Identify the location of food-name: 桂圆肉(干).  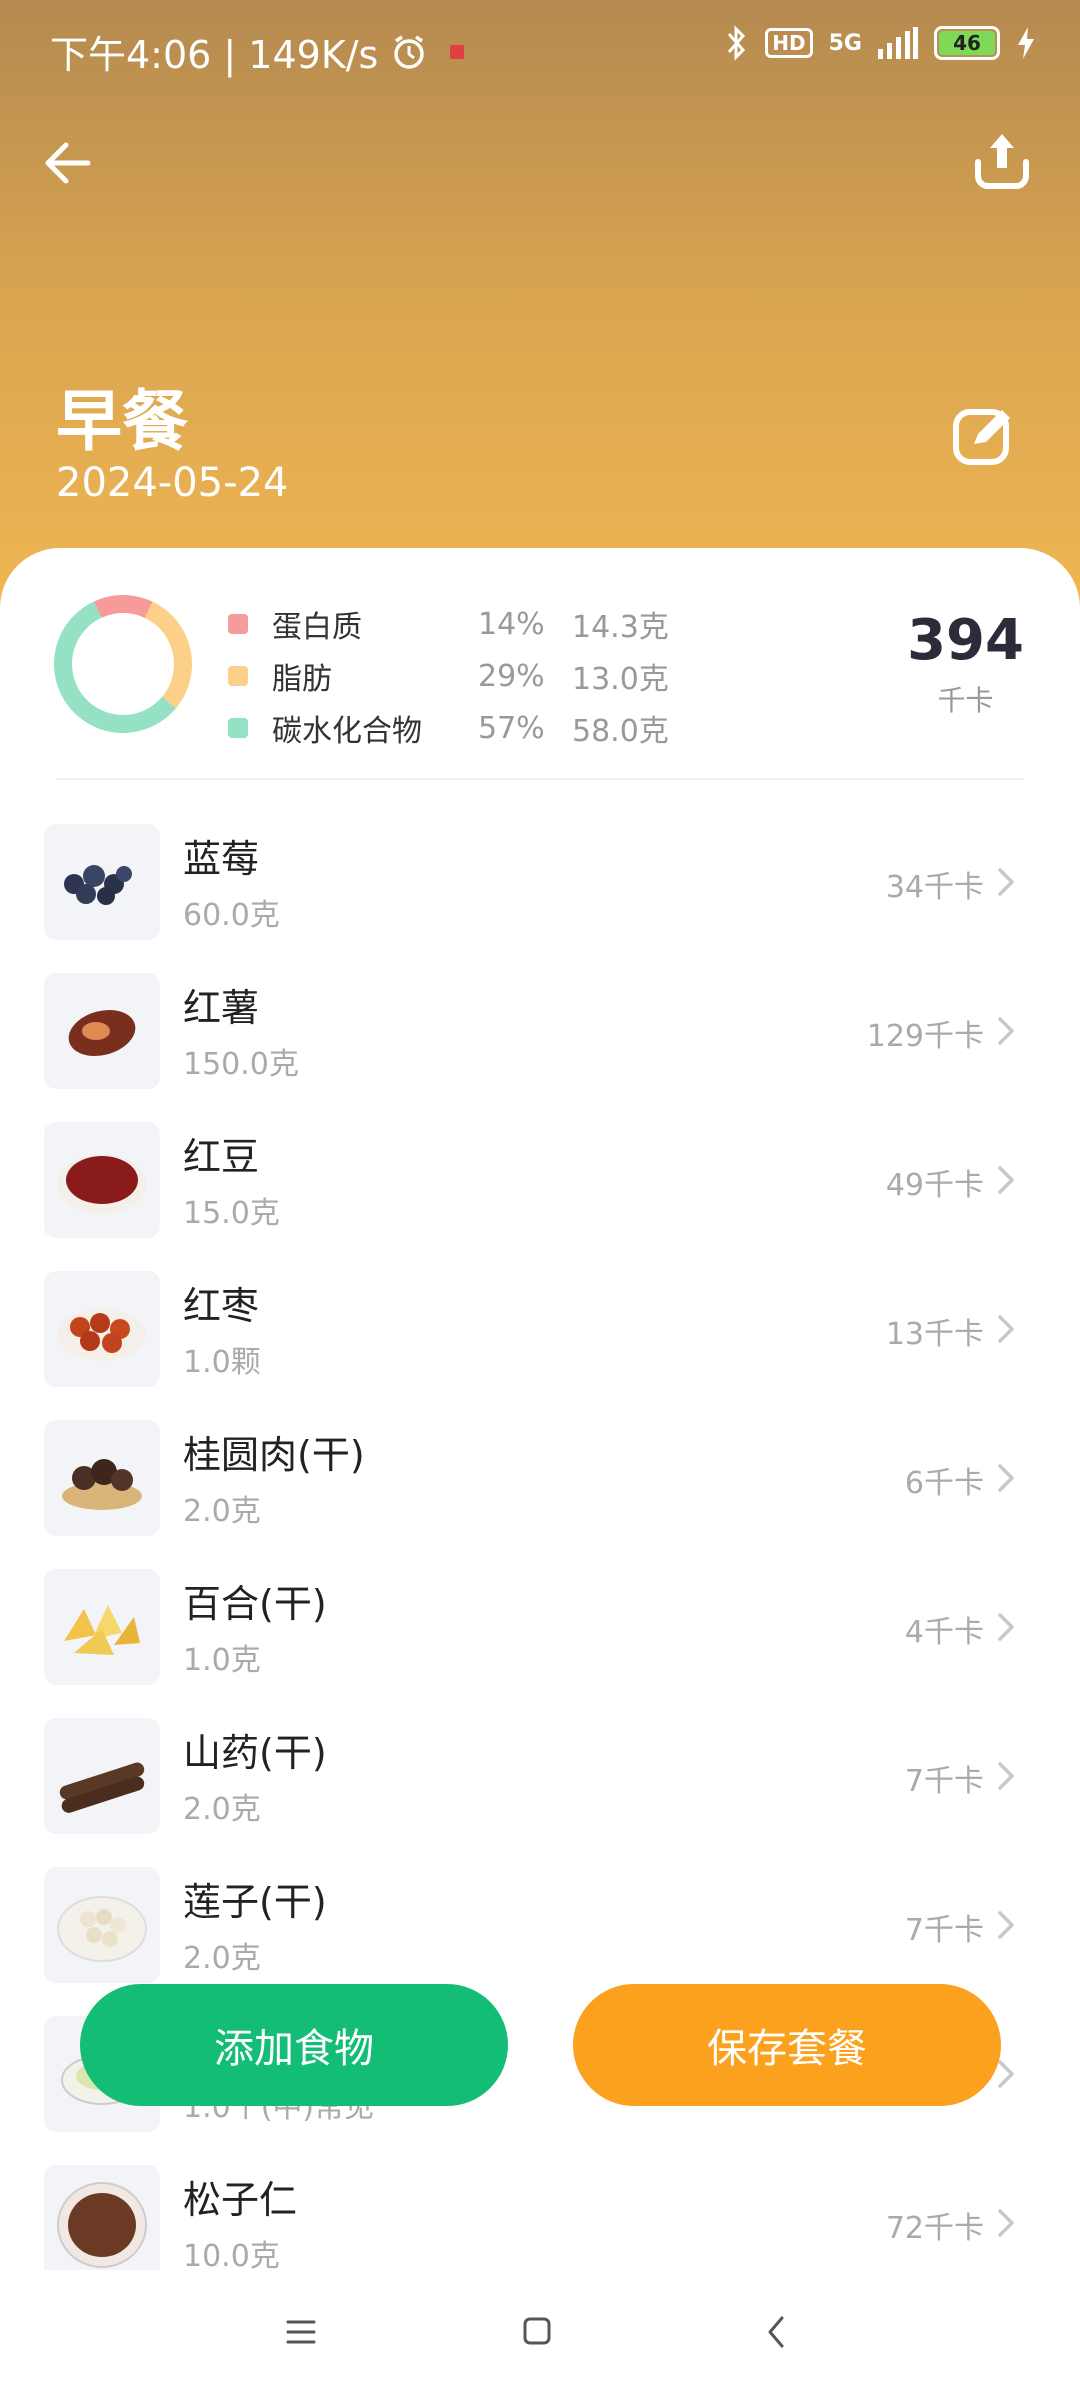
(274, 1455).